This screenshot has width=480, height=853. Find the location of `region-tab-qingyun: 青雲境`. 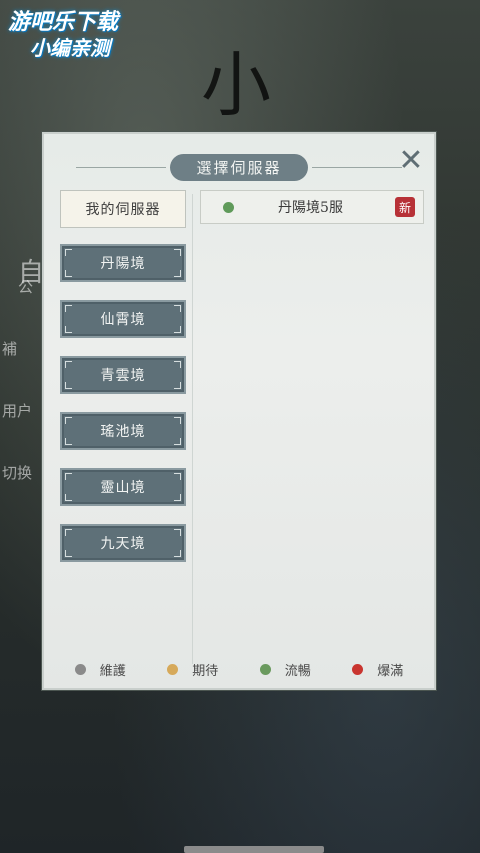

region-tab-qingyun: 青雲境 is located at coordinates (123, 375).